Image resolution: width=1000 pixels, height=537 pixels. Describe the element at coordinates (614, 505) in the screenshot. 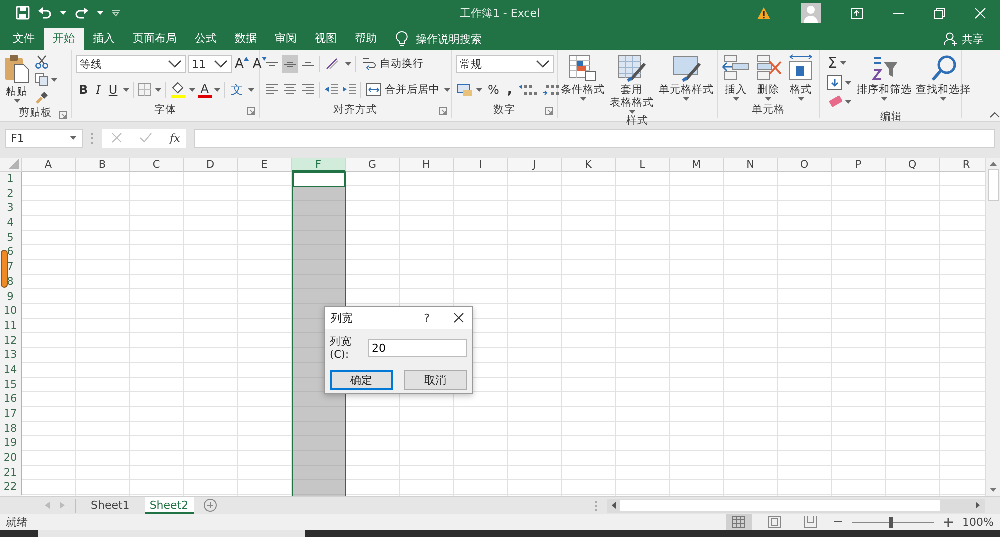

I see `scroll-left-icon` at that location.